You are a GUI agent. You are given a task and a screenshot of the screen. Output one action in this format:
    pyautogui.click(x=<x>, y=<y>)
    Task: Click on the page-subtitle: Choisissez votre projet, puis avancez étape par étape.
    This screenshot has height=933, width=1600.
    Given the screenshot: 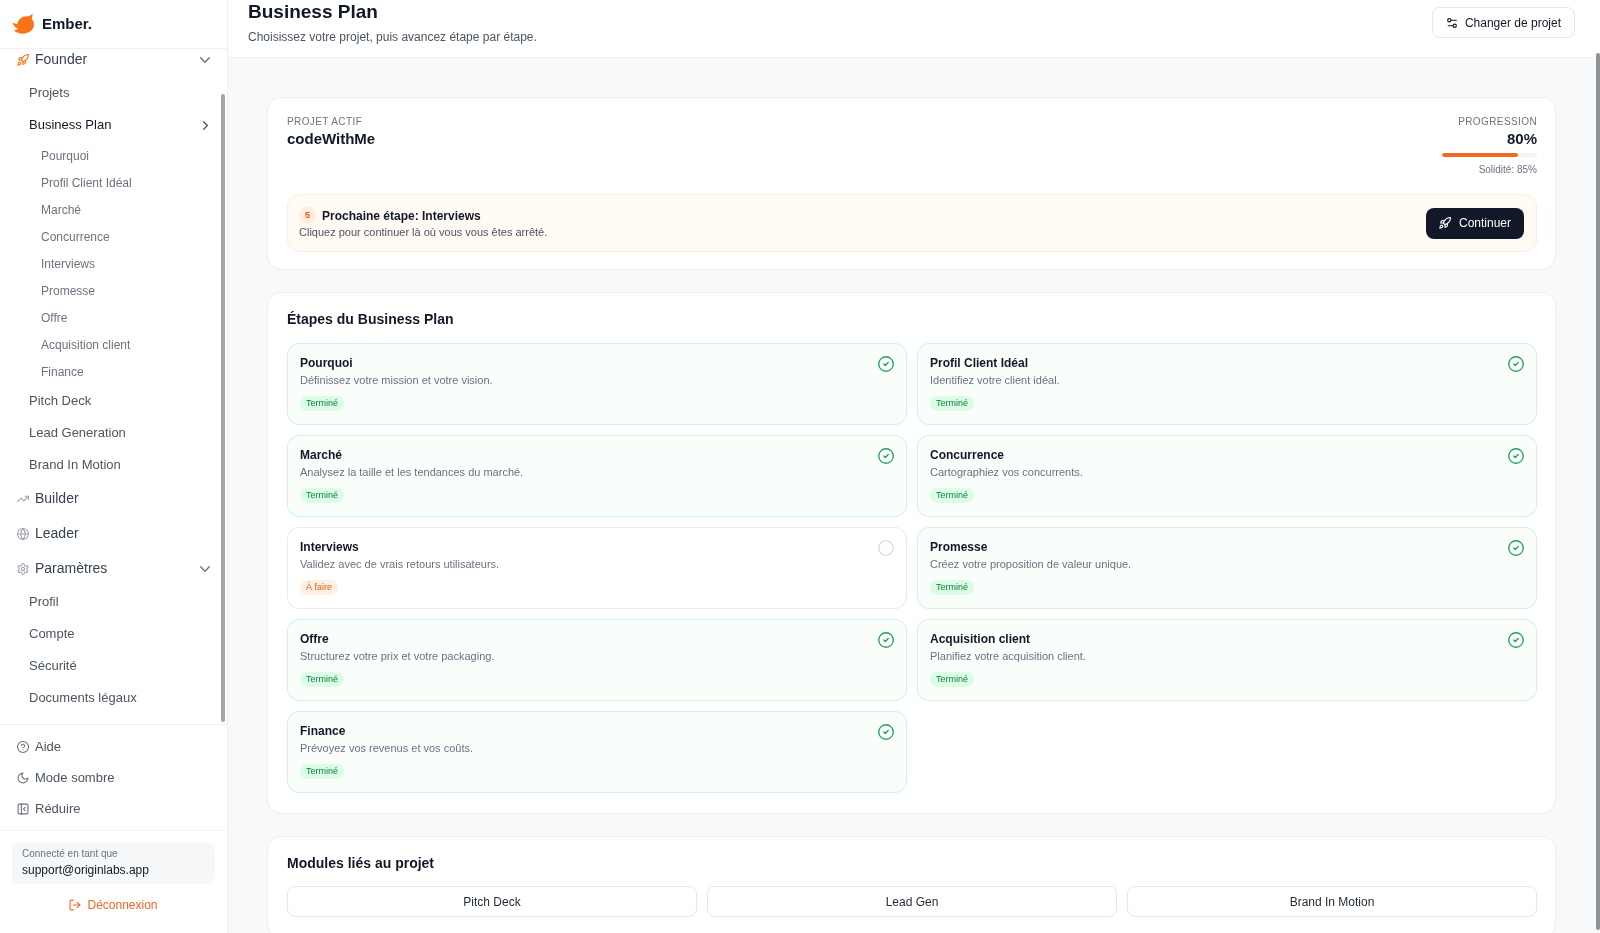 What is the action you would take?
    pyautogui.click(x=392, y=37)
    